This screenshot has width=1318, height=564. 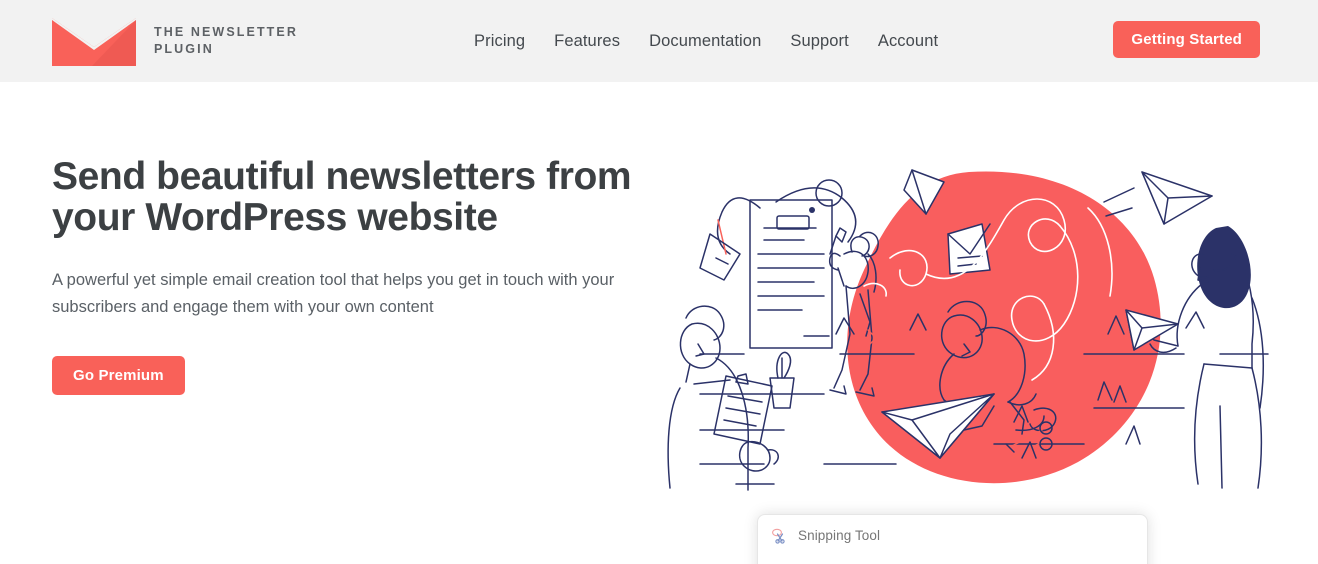 I want to click on nav-link-support: Support, so click(x=819, y=41).